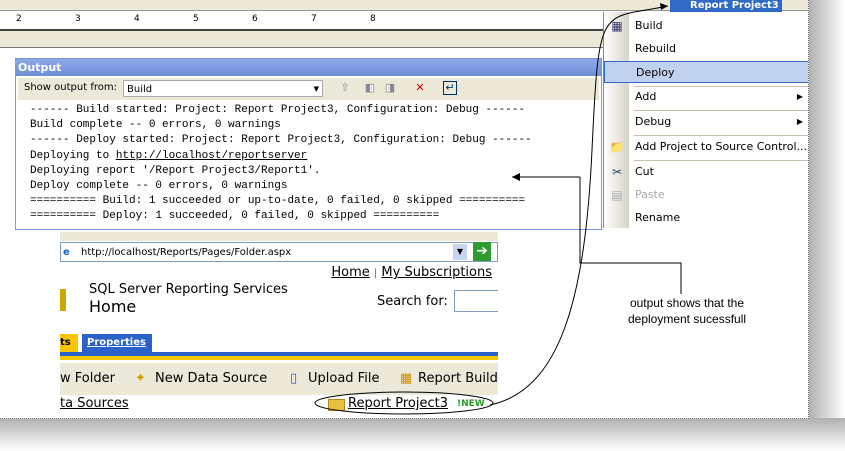 The height and width of the screenshot is (451, 845). I want to click on callout-line: output shows that the, so click(687, 303).